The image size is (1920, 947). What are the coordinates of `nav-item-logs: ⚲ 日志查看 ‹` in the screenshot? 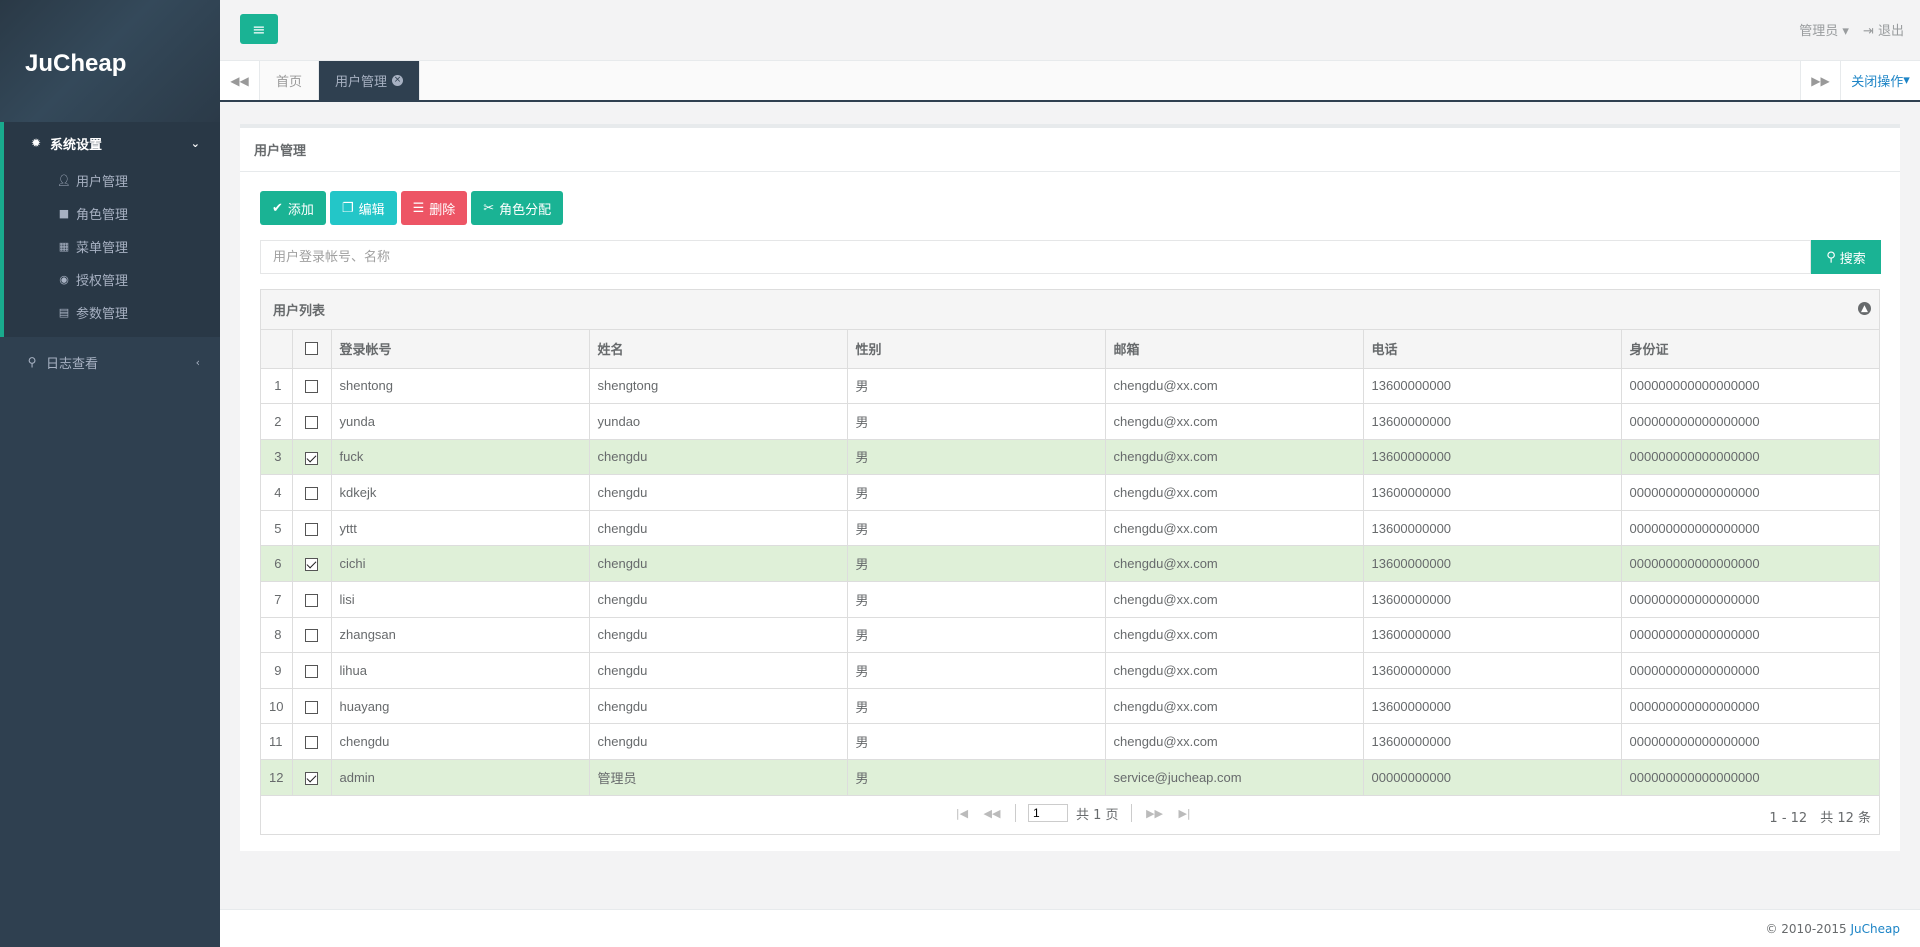 It's located at (110, 362).